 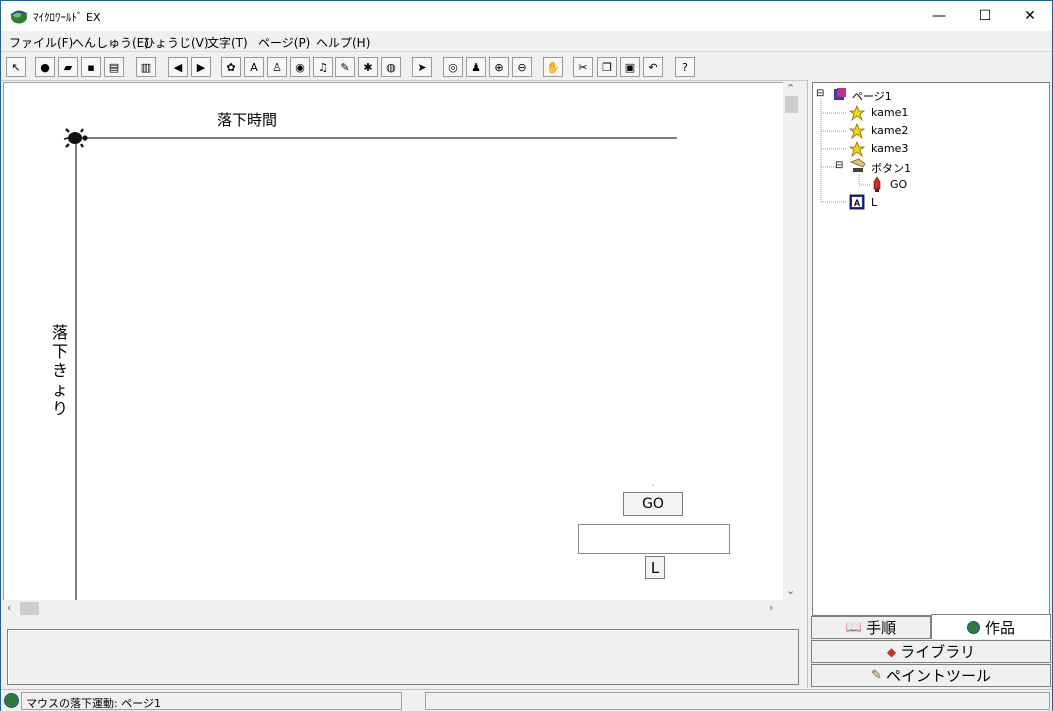 What do you see at coordinates (889, 148) in the screenshot?
I see `tree-item-kame3: kame3` at bounding box center [889, 148].